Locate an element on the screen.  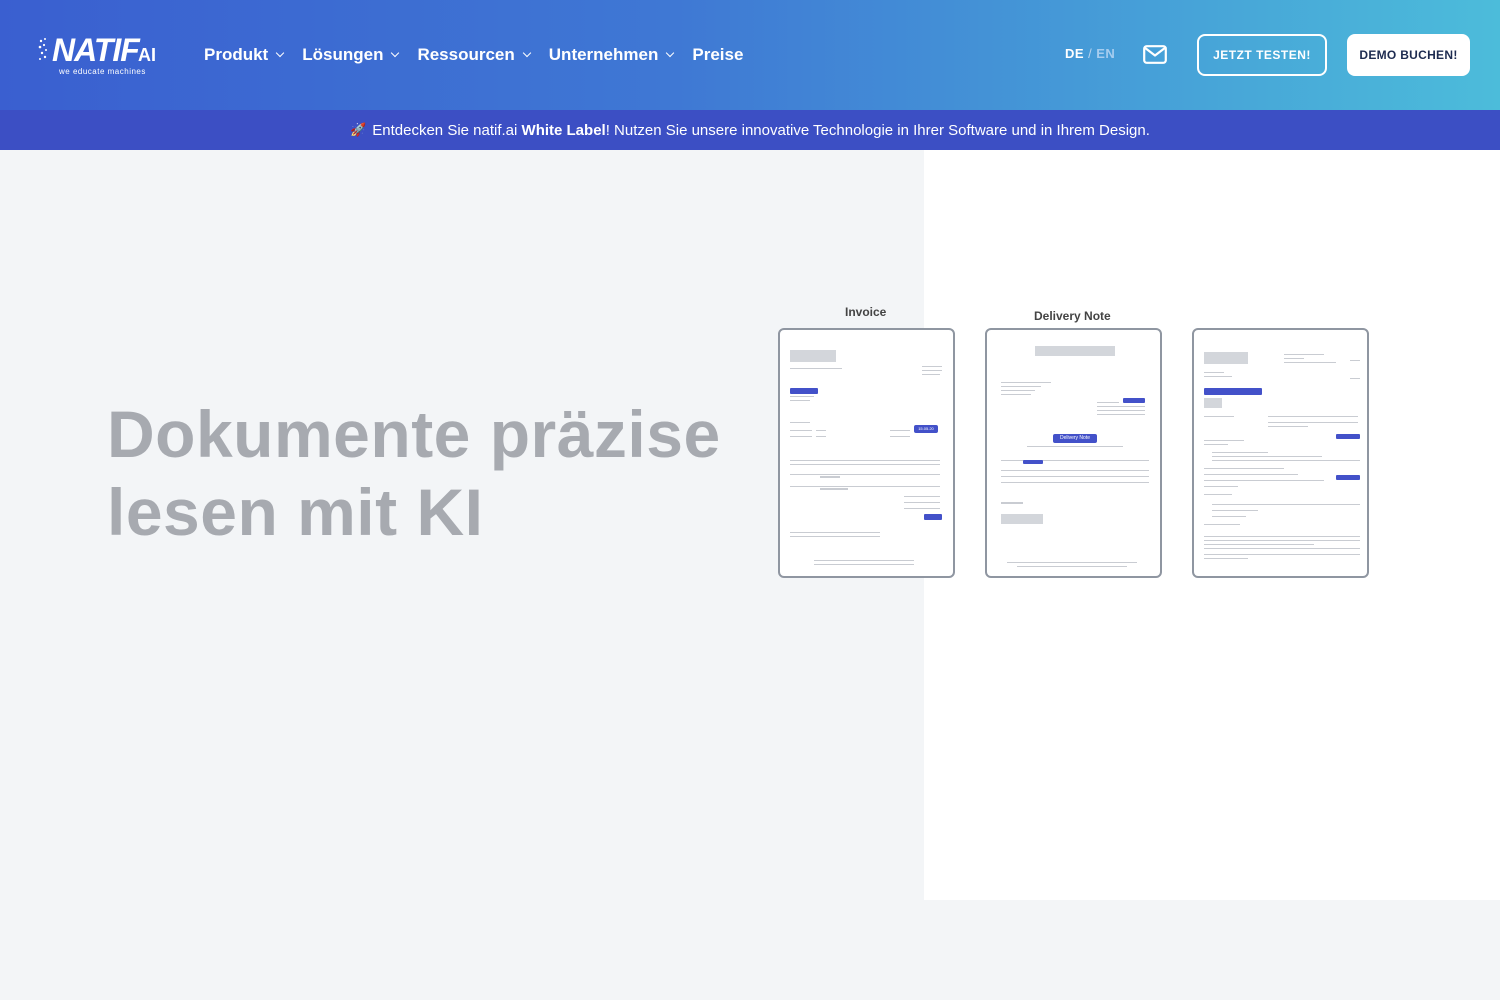
language-switcher: DE / EN is located at coordinates (1090, 53).